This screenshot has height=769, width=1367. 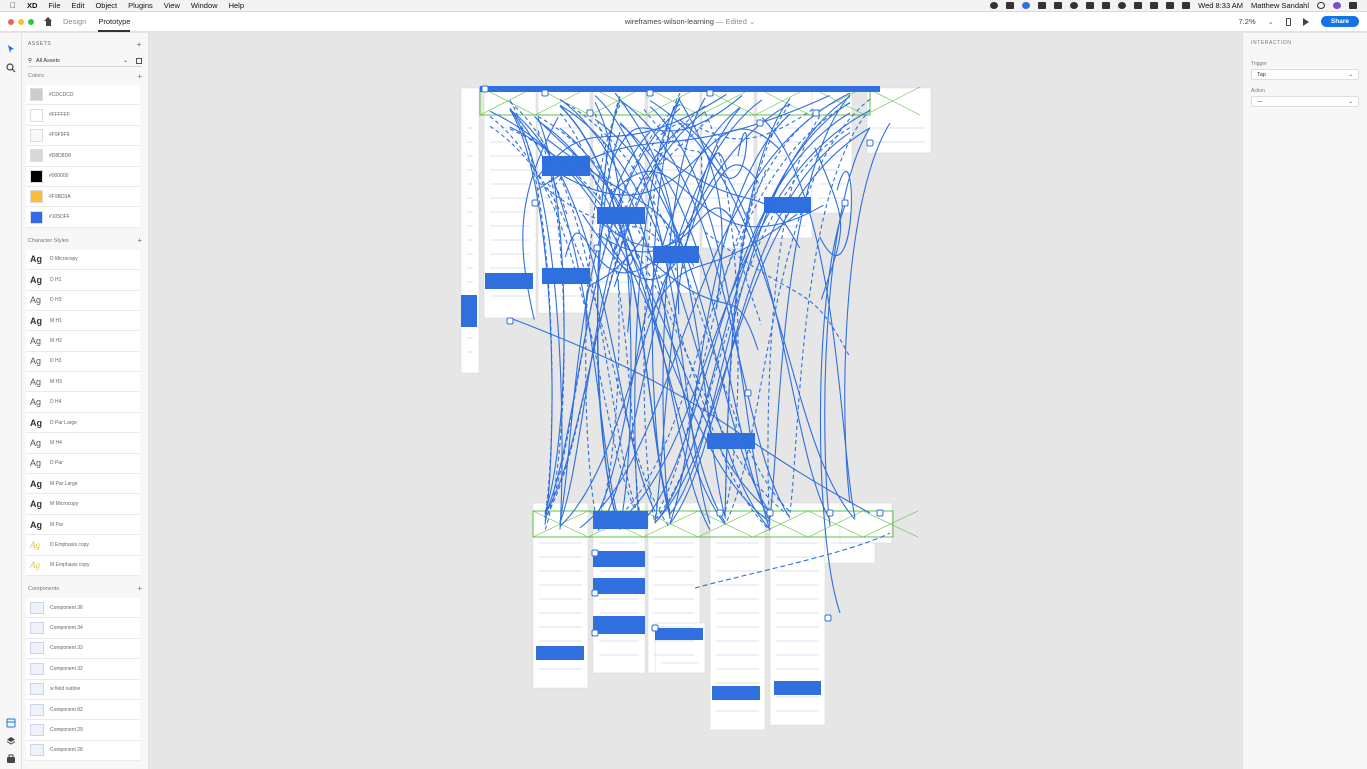 I want to click on character-style-row: Ag M H4, so click(x=83, y=443).